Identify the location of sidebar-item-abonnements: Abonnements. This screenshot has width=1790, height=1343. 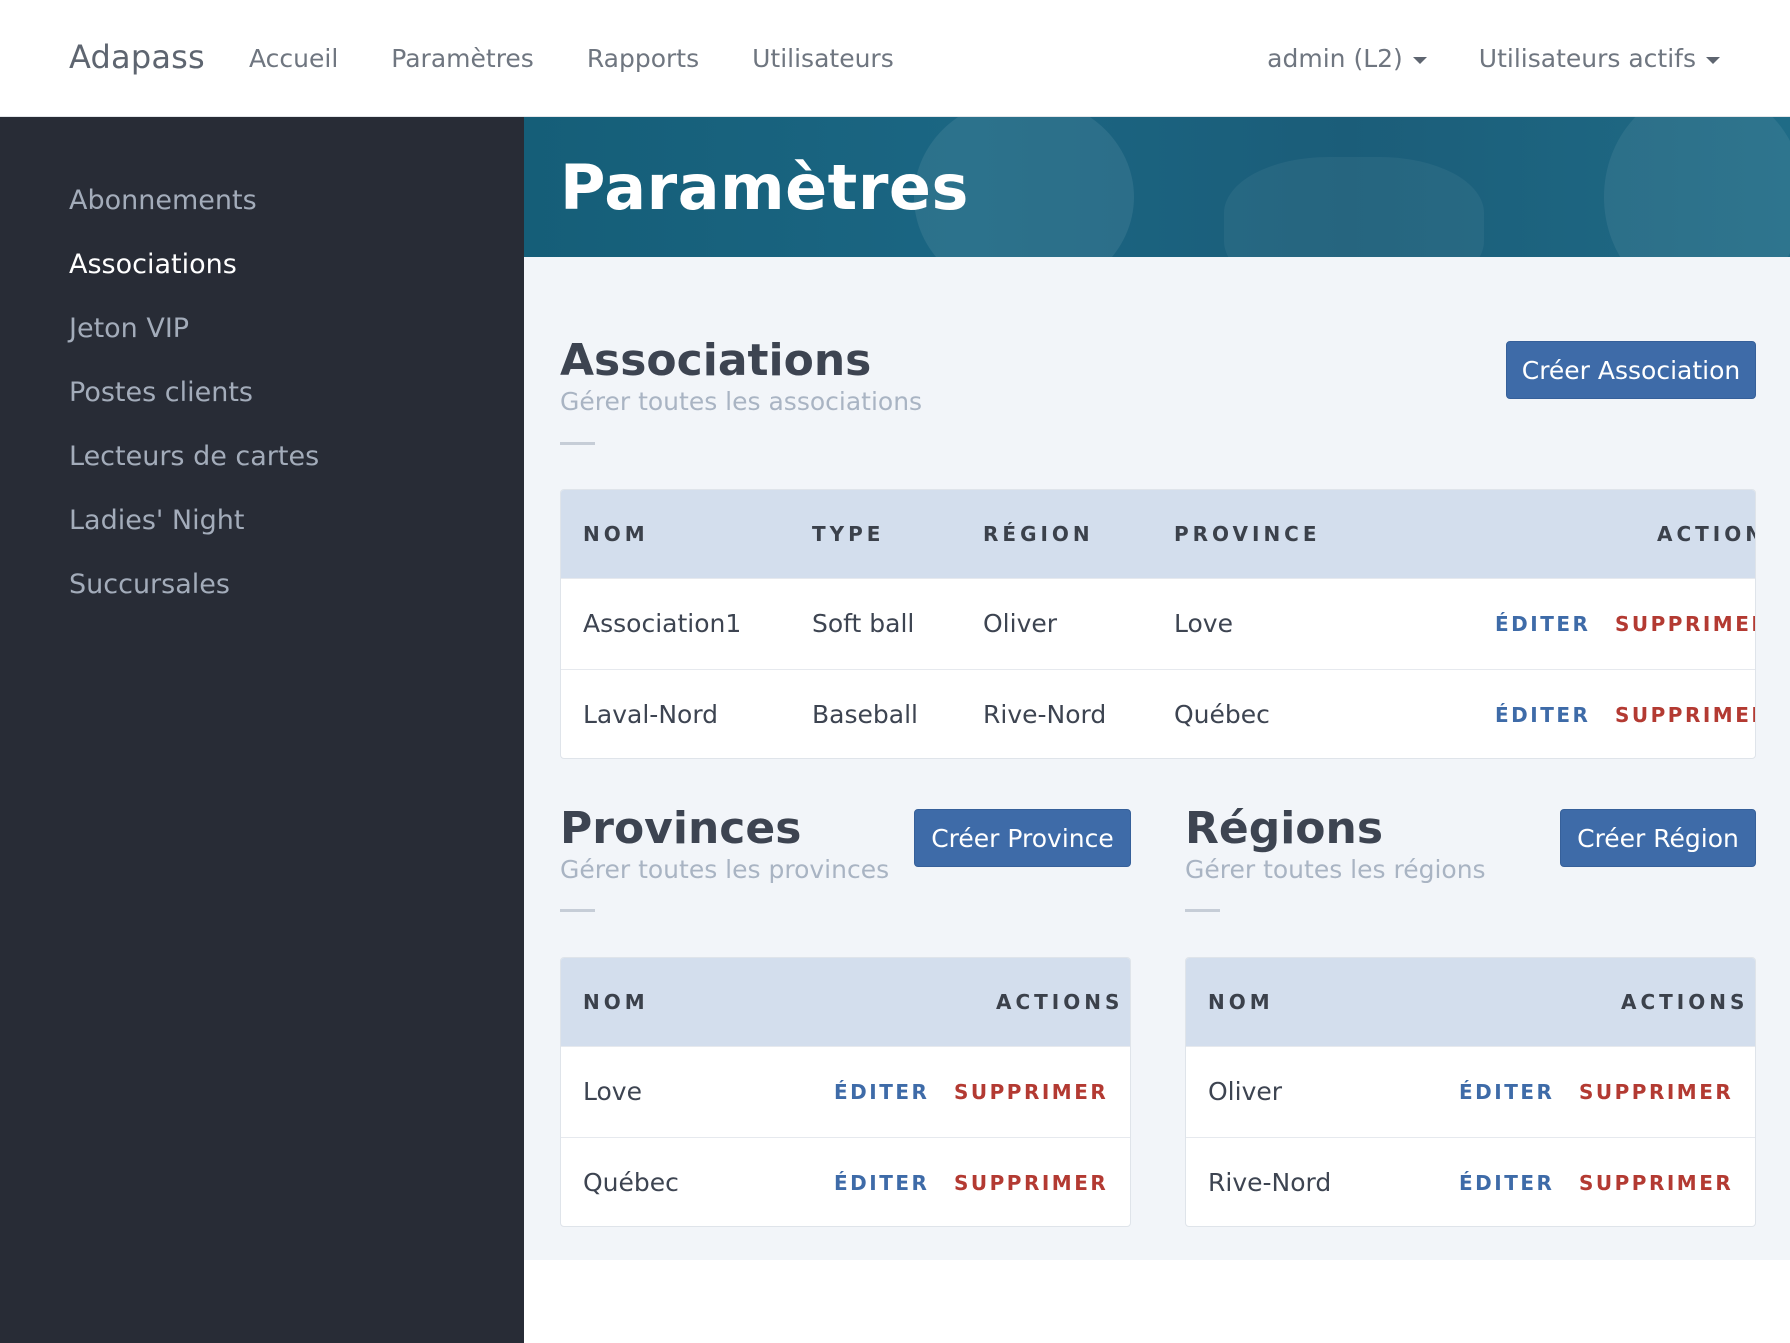
(194, 218).